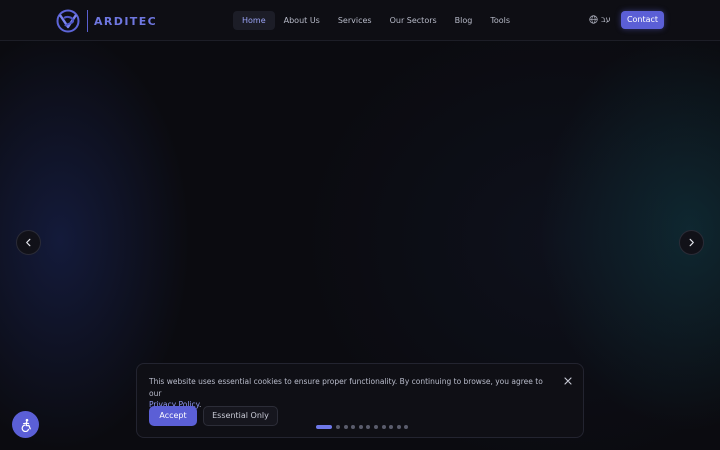 This screenshot has width=720, height=450. I want to click on brand-name: ARDITEC, so click(126, 21).